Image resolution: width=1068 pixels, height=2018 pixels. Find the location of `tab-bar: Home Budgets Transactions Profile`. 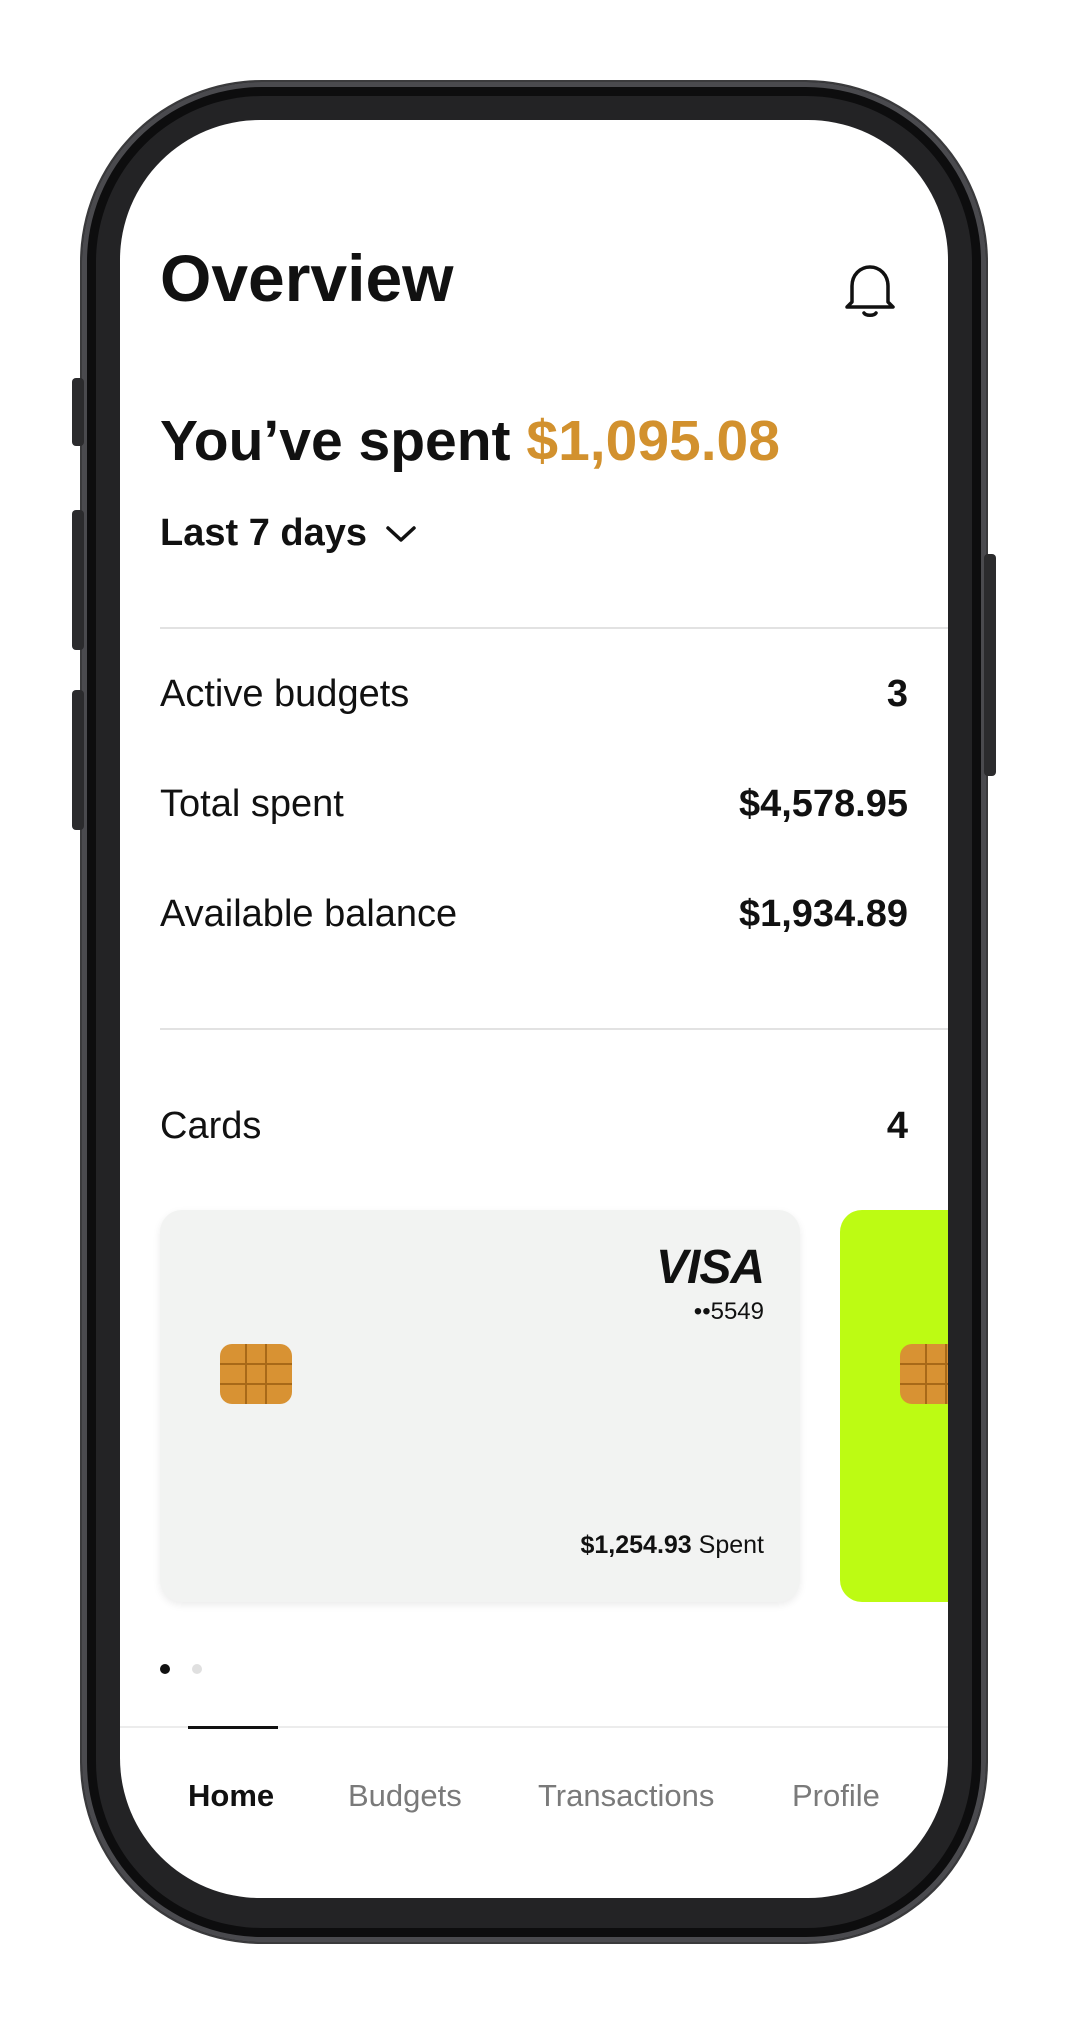

tab-bar: Home Budgets Transactions Profile is located at coordinates (534, 1812).